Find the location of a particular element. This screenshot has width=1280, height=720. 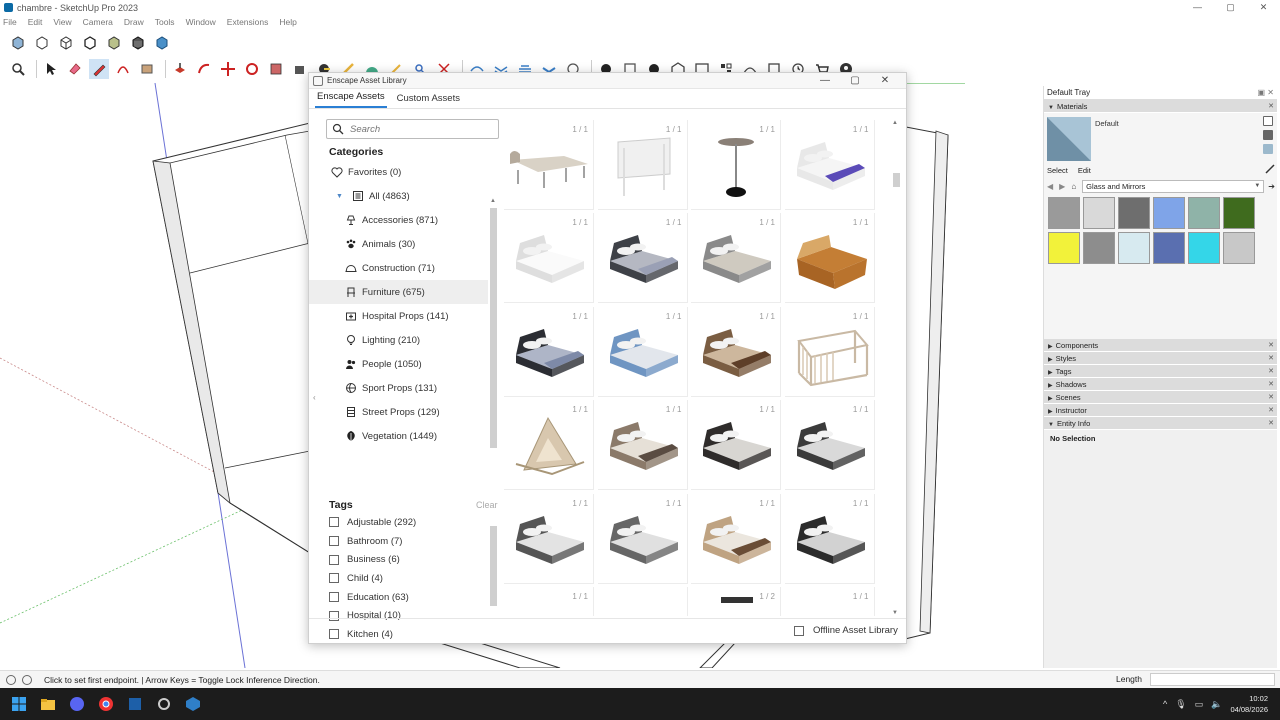

system-clock: 10:02 04/08/2026 is located at coordinates (1249, 704).